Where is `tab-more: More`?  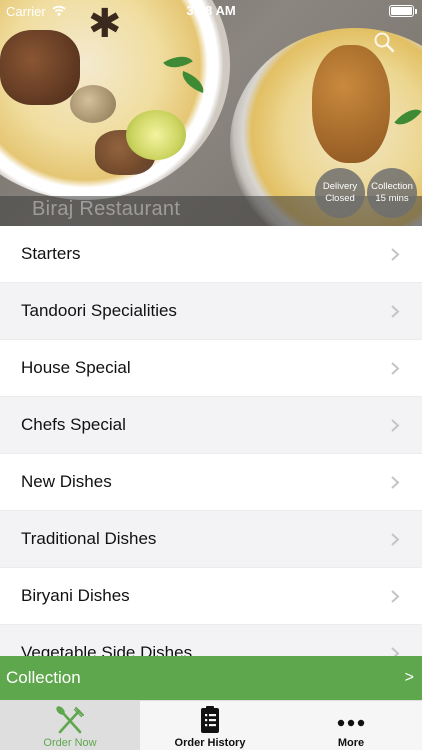 tab-more: More is located at coordinates (351, 725).